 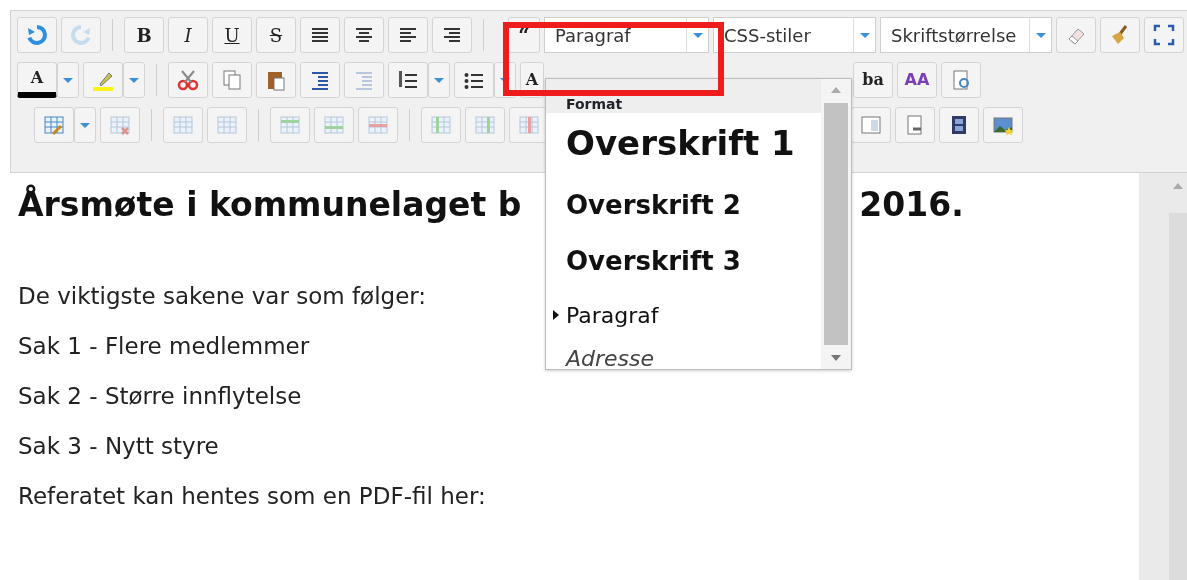 I want to click on align-right-button, so click(x=452, y=35).